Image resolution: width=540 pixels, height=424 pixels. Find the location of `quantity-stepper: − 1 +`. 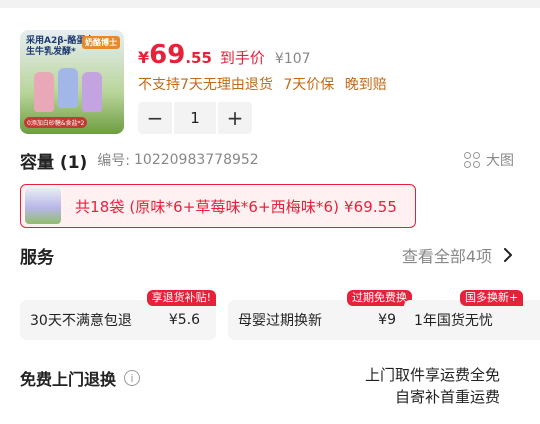

quantity-stepper: − 1 + is located at coordinates (195, 118).